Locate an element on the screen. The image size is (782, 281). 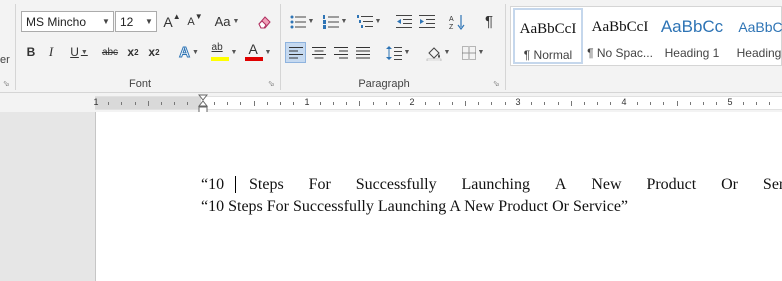
change-case-button: Aa ▼ is located at coordinates (227, 21).